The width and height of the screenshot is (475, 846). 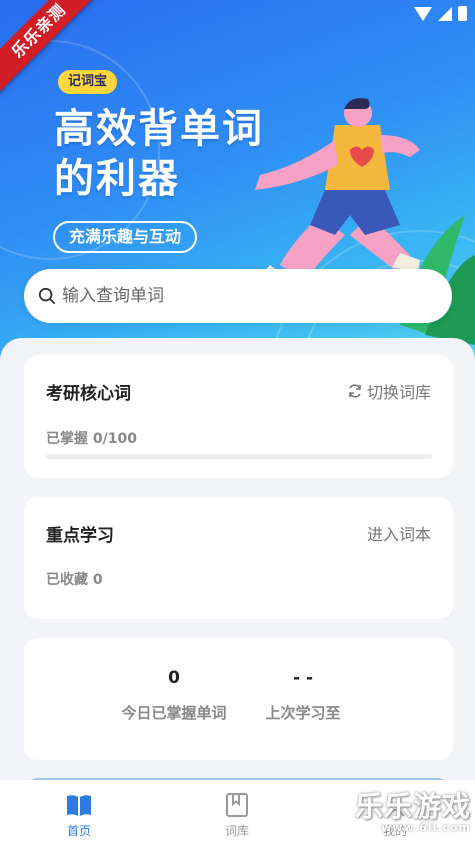 What do you see at coordinates (78, 831) in the screenshot?
I see `nav-home-label: 首页` at bounding box center [78, 831].